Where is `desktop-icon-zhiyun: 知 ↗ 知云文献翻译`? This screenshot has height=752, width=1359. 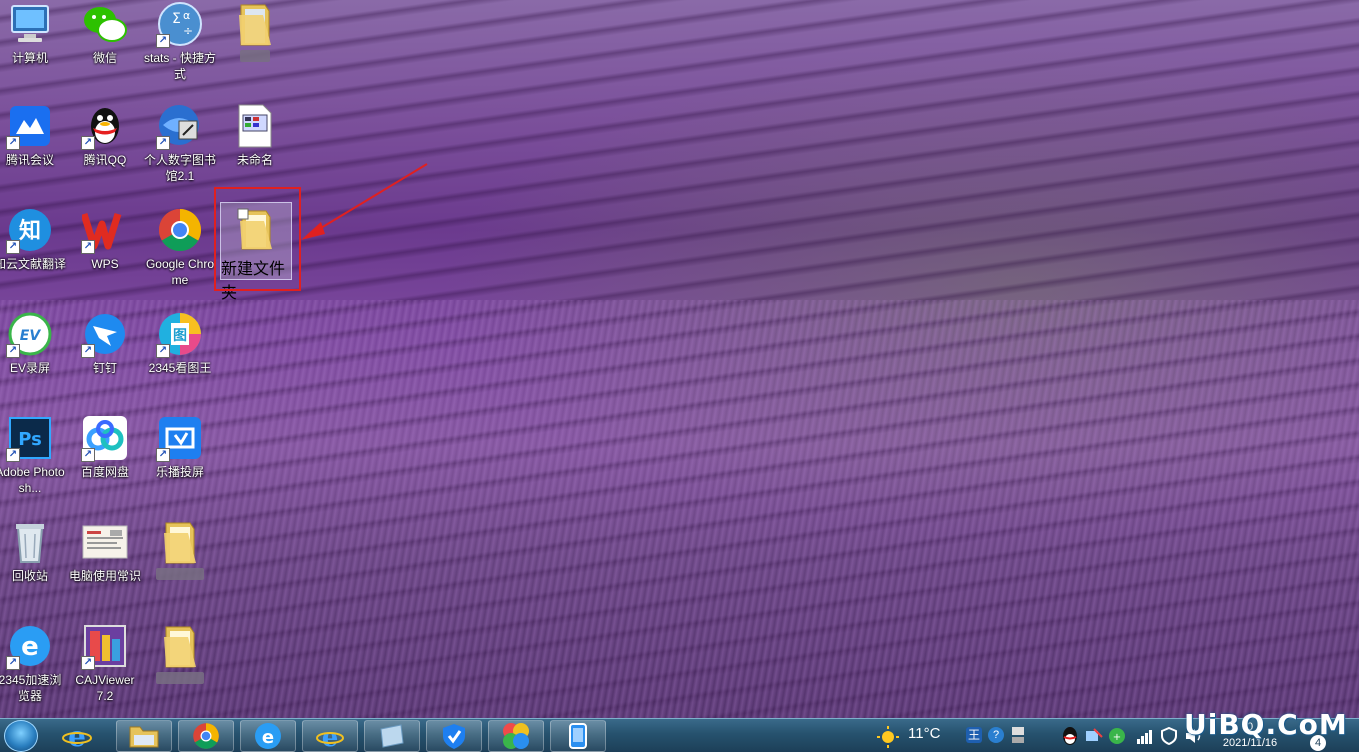
desktop-icon-zhiyun: 知 ↗ 知云文献翻译 is located at coordinates (33, 256).